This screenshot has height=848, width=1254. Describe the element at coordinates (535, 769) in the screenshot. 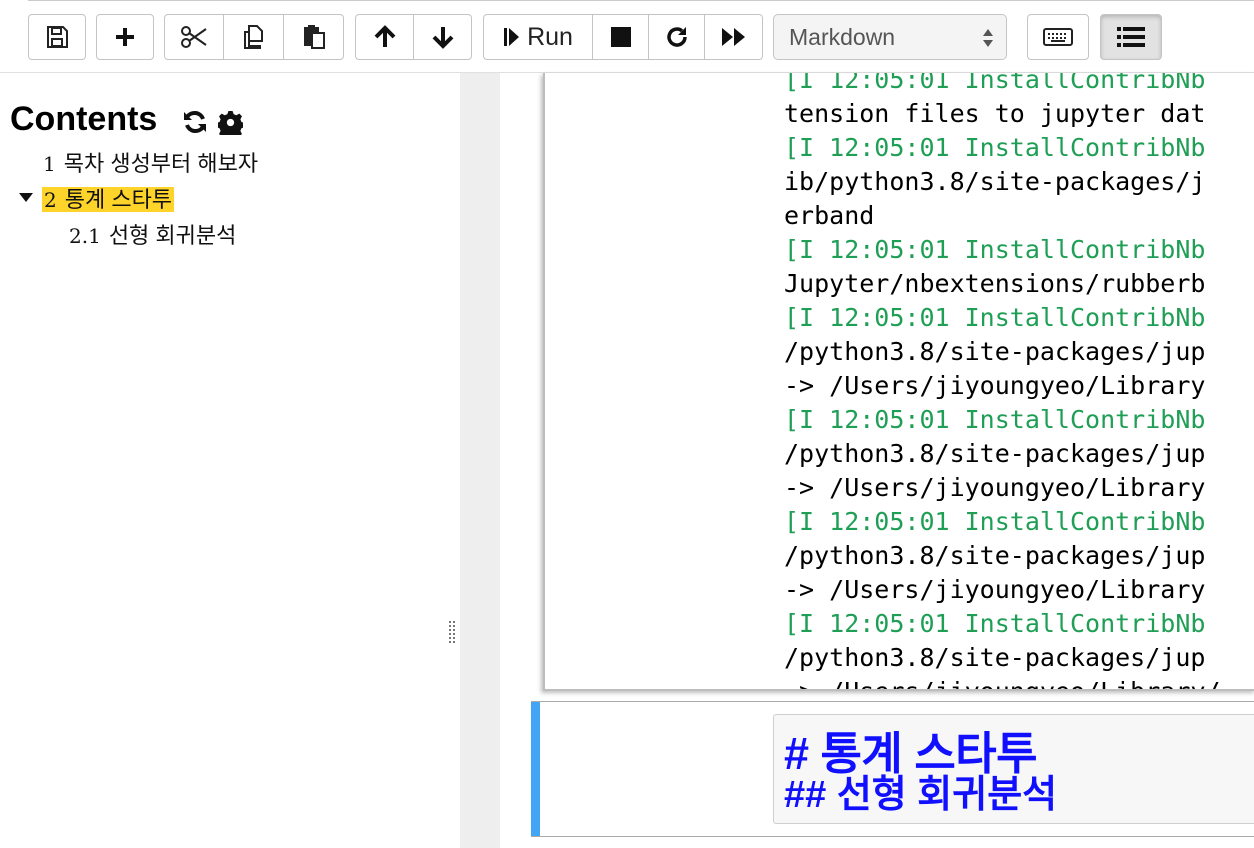

I see `selected-cell-indicator` at that location.